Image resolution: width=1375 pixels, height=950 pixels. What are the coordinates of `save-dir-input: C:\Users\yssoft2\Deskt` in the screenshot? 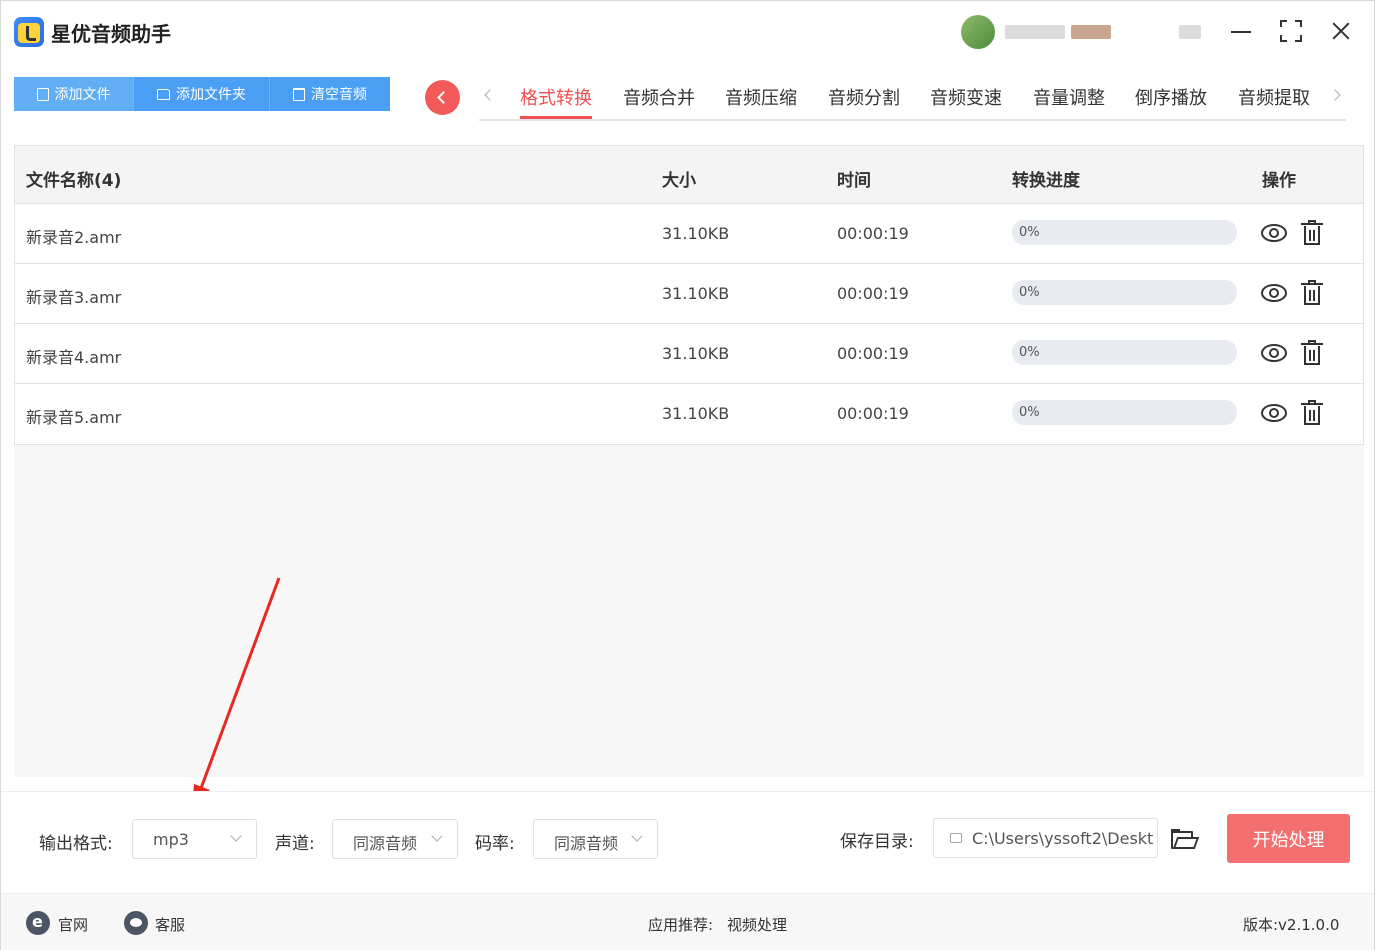 It's located at (1045, 838).